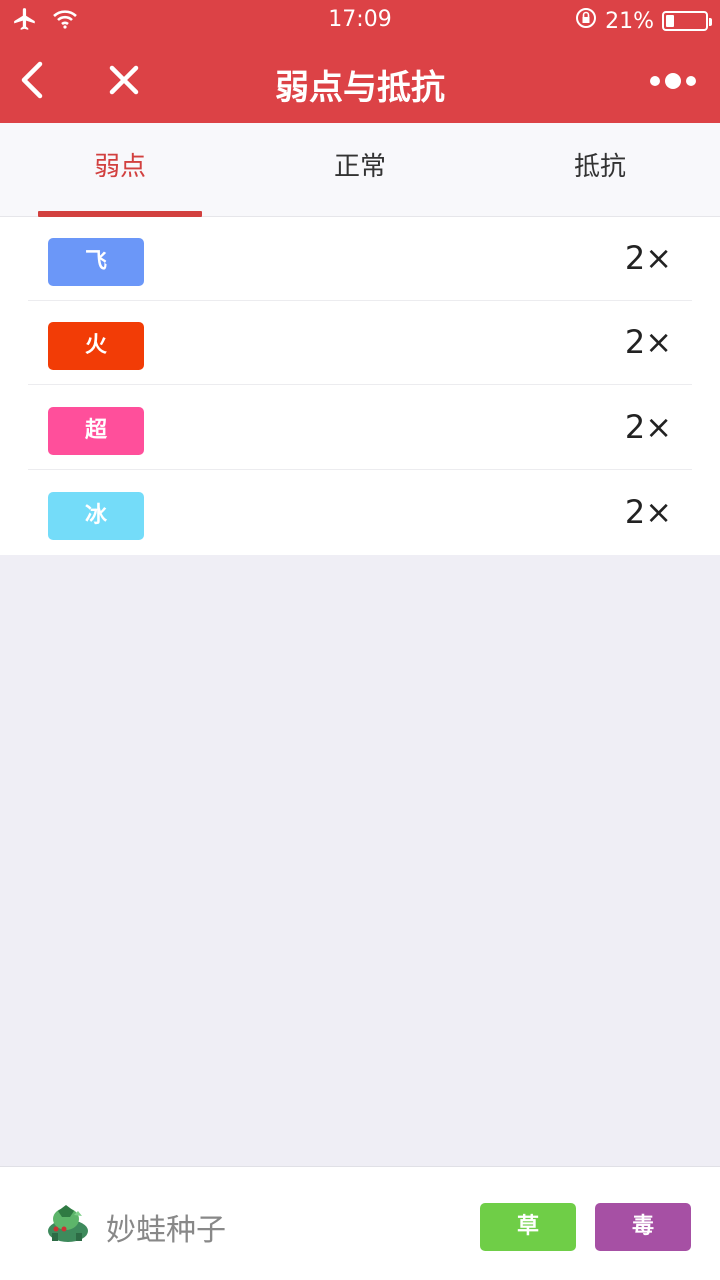 The height and width of the screenshot is (1280, 720). What do you see at coordinates (166, 1230) in the screenshot?
I see `pokemon-name: 妙蛙种子` at bounding box center [166, 1230].